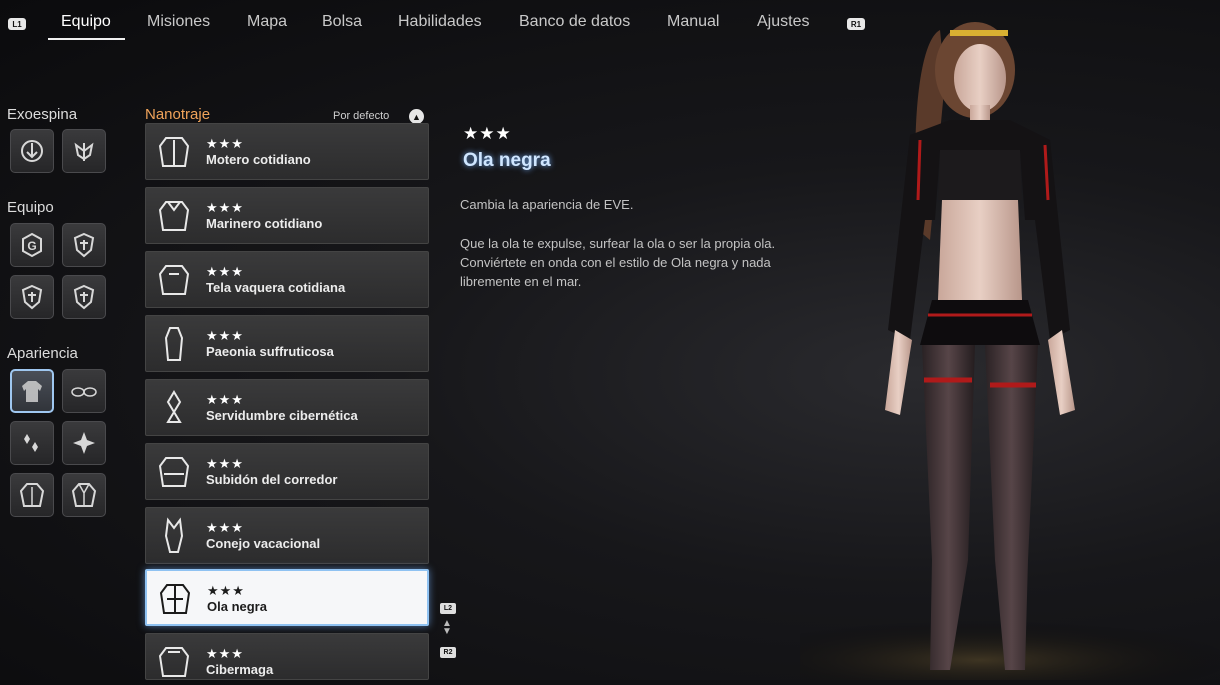 This screenshot has height=685, width=1220. Describe the element at coordinates (237, 606) in the screenshot. I see `item-name: Ola negra` at that location.